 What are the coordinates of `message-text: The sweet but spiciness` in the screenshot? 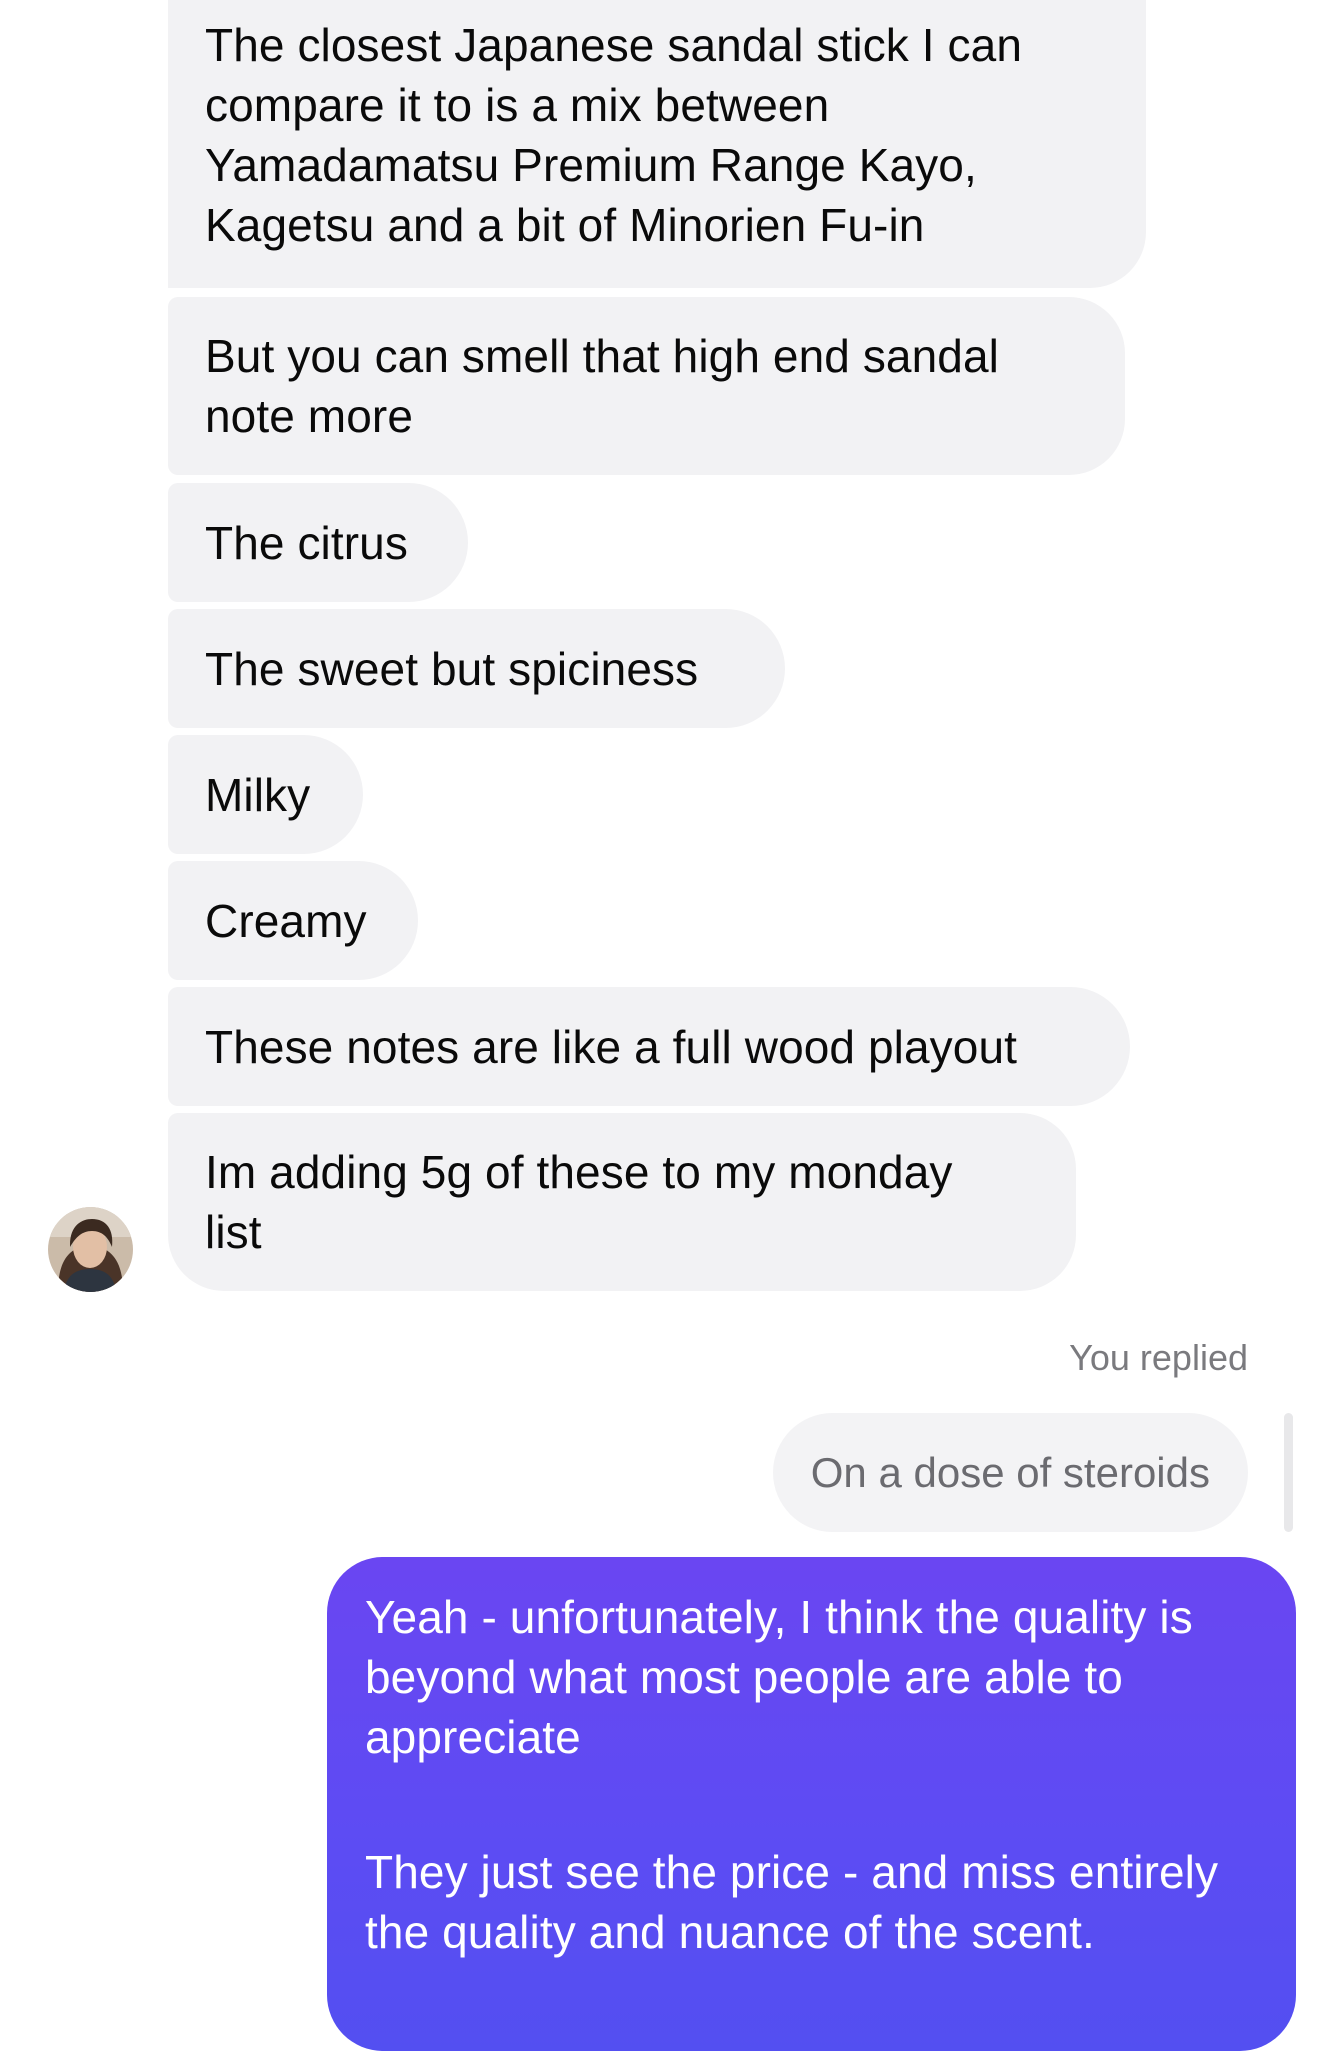 It's located at (452, 668).